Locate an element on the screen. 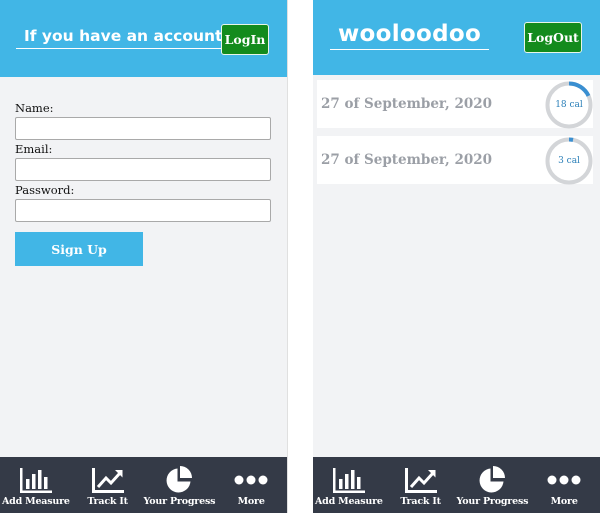 The image size is (605, 513). logout-button: LogOut is located at coordinates (553, 37).